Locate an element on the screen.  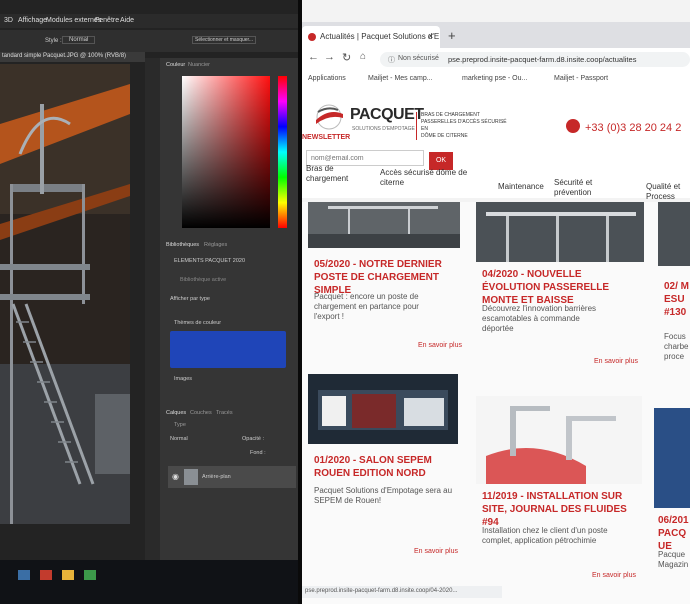
tagline: DÔME DE CITERNE is located at coordinates (444, 136).